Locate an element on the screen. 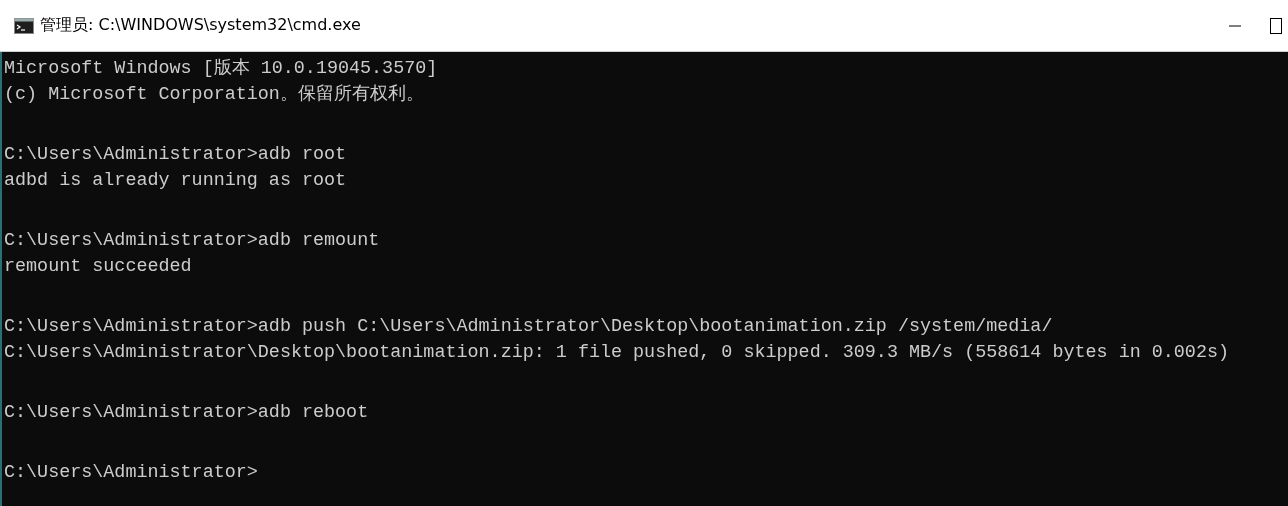 The width and height of the screenshot is (1288, 506). console-line: C:\Users\Administrator>adb push C:\Users\Administrator\Desktop\bootanimation.zip /system/media/ is located at coordinates (528, 327).